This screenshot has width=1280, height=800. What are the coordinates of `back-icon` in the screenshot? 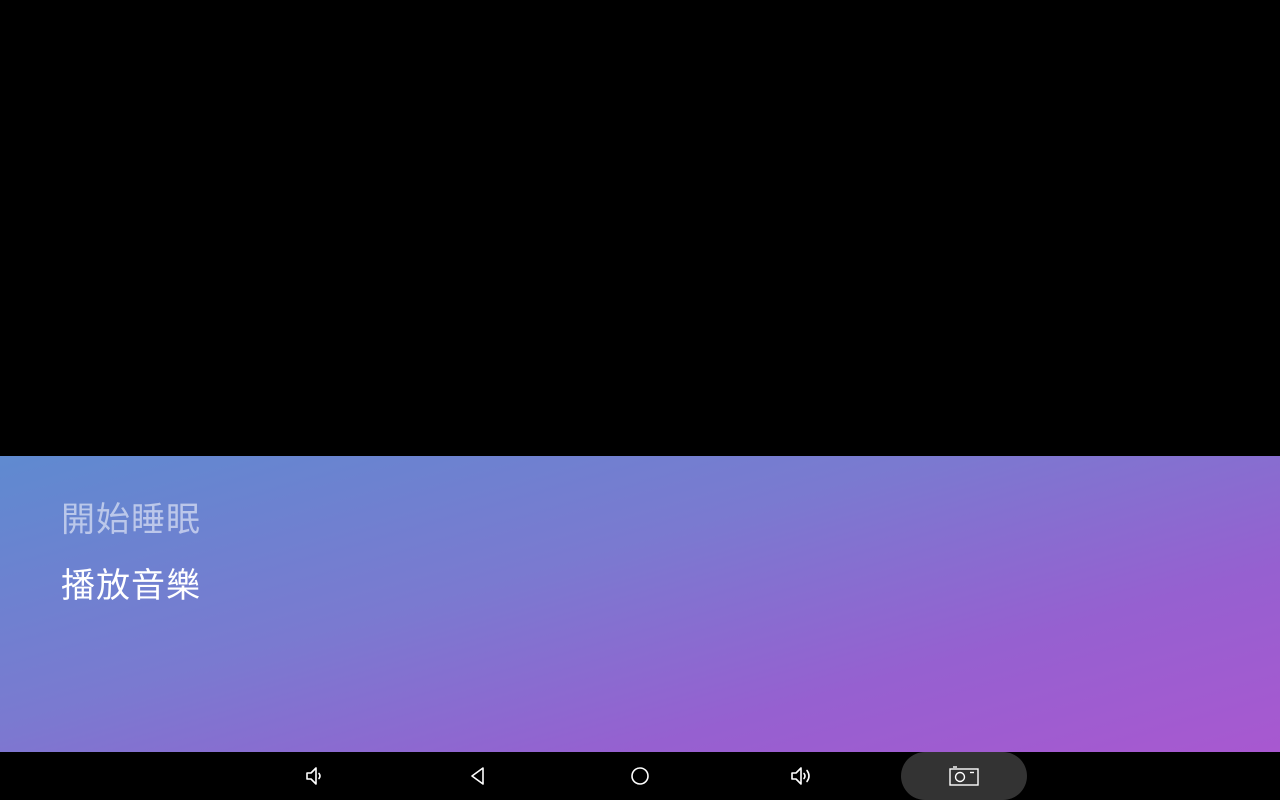 It's located at (477, 776).